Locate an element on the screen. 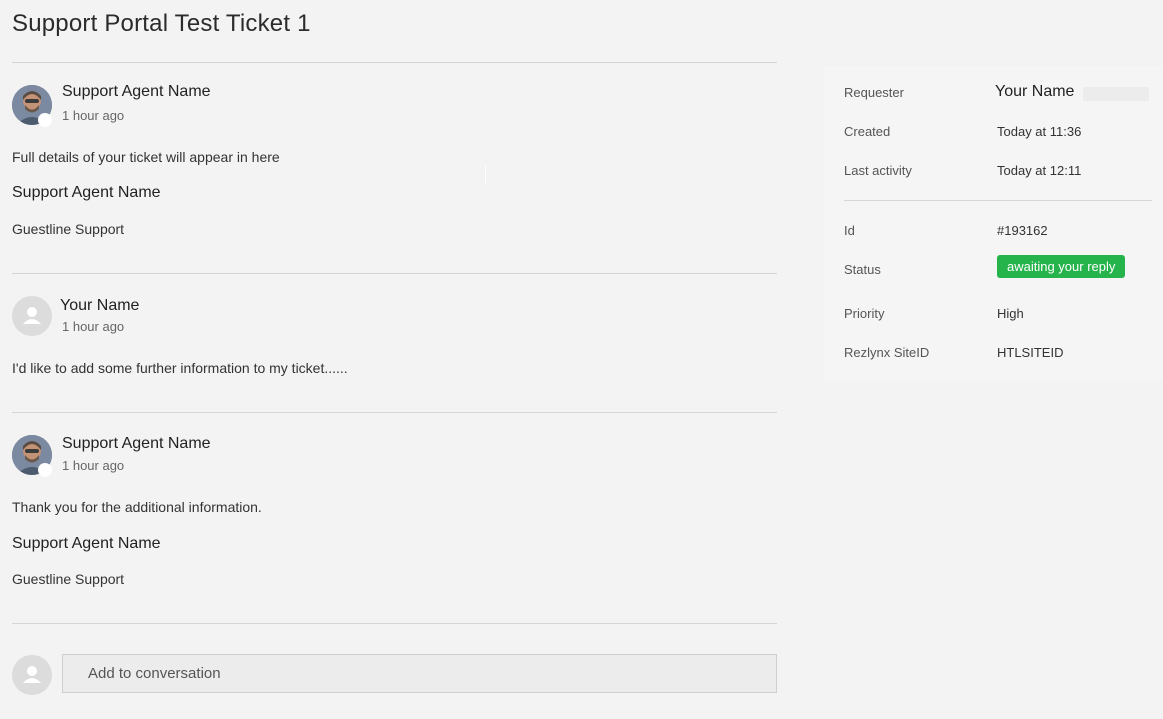 Image resolution: width=1163 pixels, height=719 pixels. last-activity-value: Today at 12:11 is located at coordinates (1039, 170).